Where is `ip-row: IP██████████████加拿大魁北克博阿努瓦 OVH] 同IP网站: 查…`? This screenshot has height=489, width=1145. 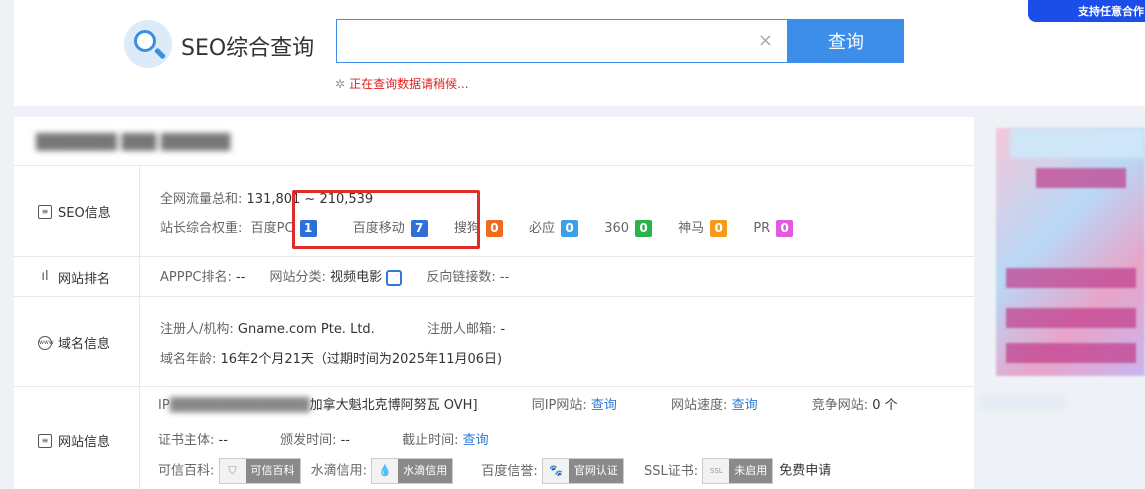 ip-row: IP██████████████加拿大魁北克博阿努瓦 OVH] 同IP网站: 查… is located at coordinates (528, 405).